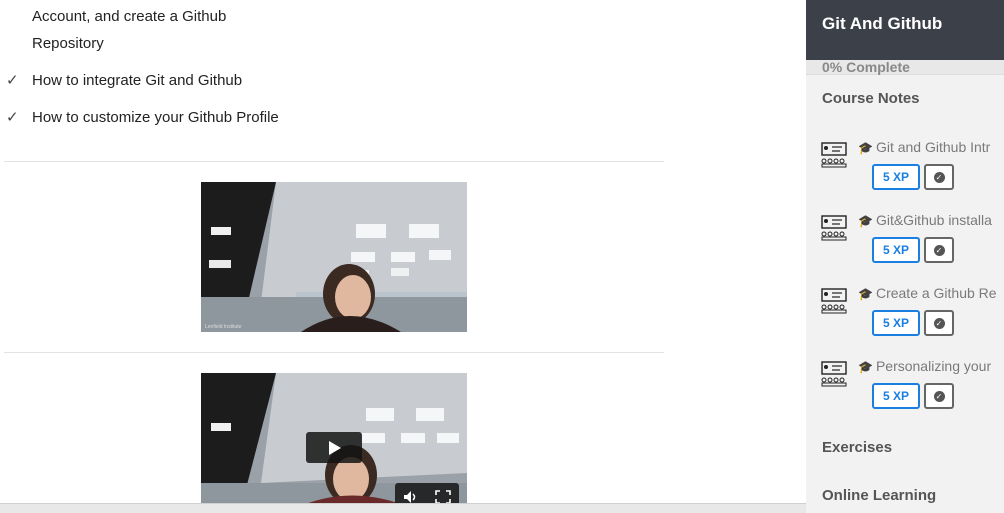 The width and height of the screenshot is (1004, 513). What do you see at coordinates (403, 508) in the screenshot?
I see `bottom-bar` at bounding box center [403, 508].